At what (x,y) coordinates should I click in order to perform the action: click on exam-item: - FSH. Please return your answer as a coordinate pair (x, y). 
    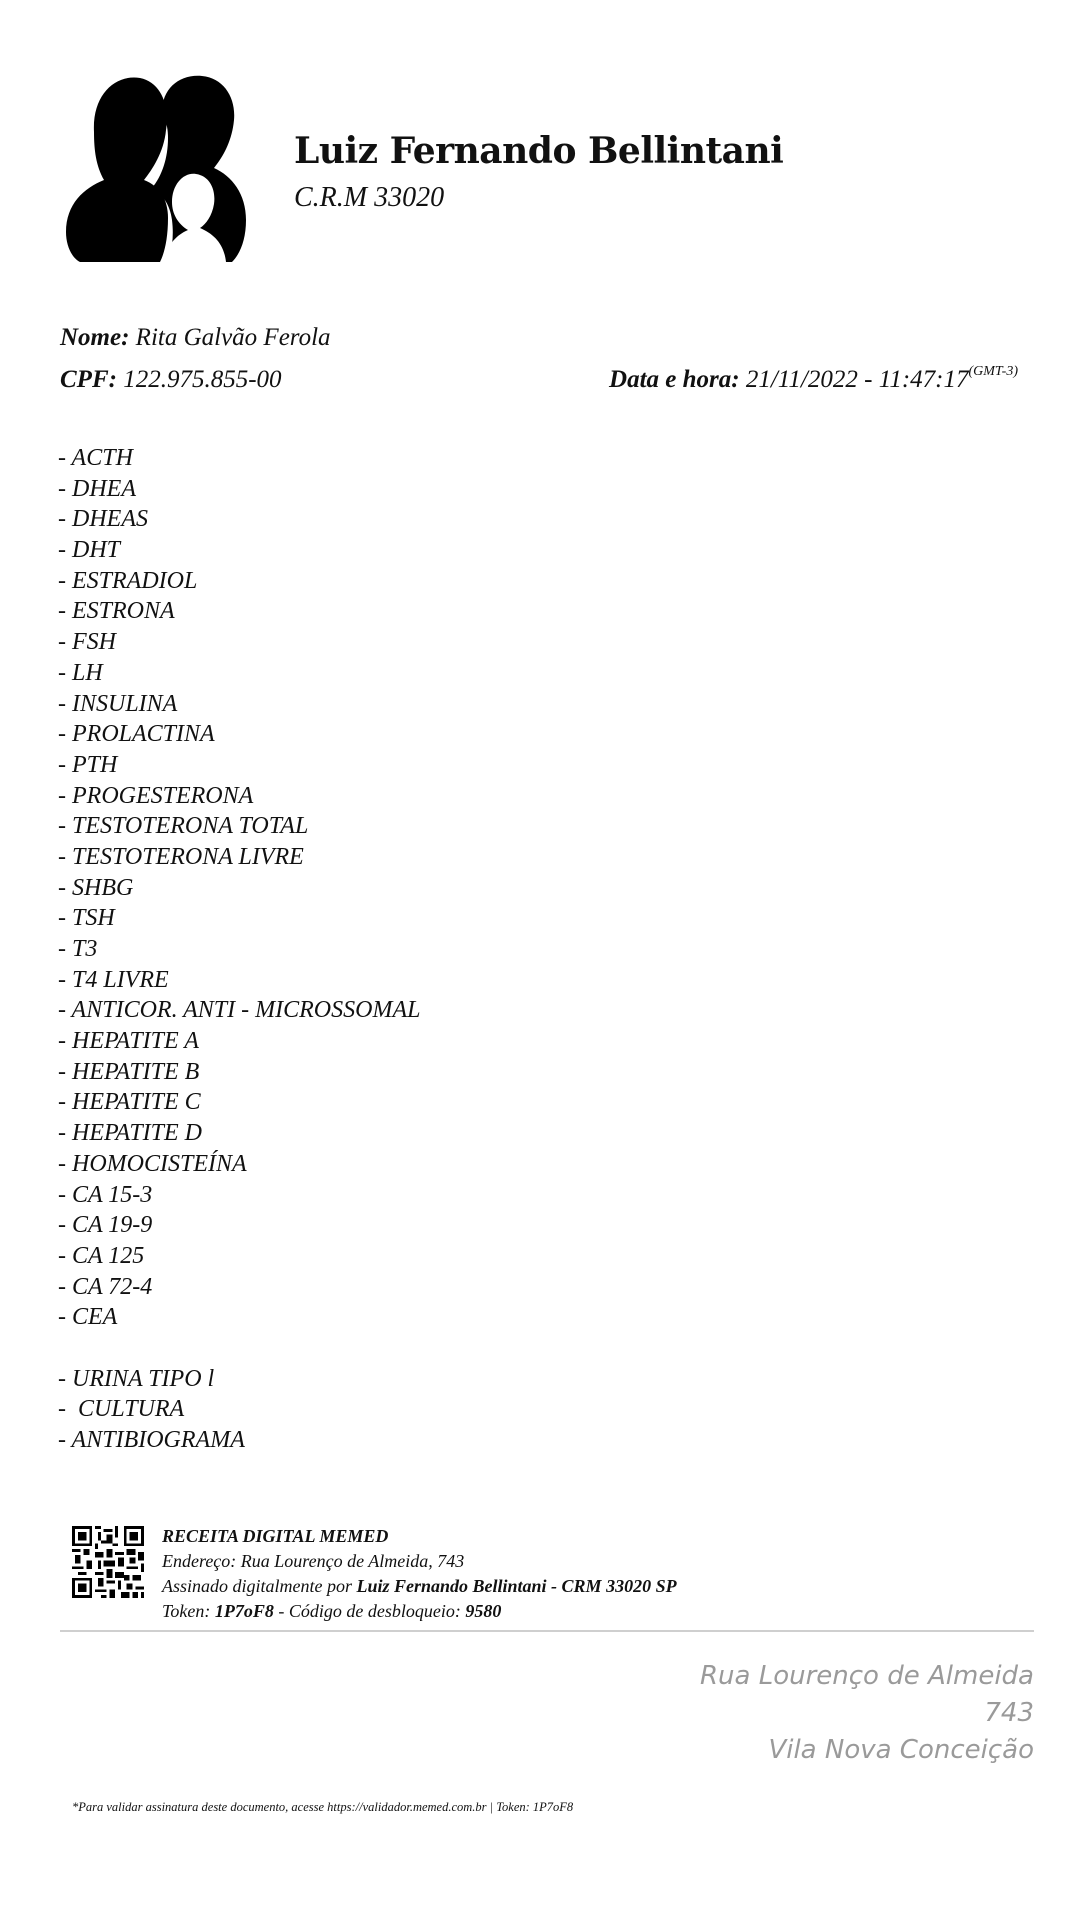
    Looking at the image, I should click on (87, 642).